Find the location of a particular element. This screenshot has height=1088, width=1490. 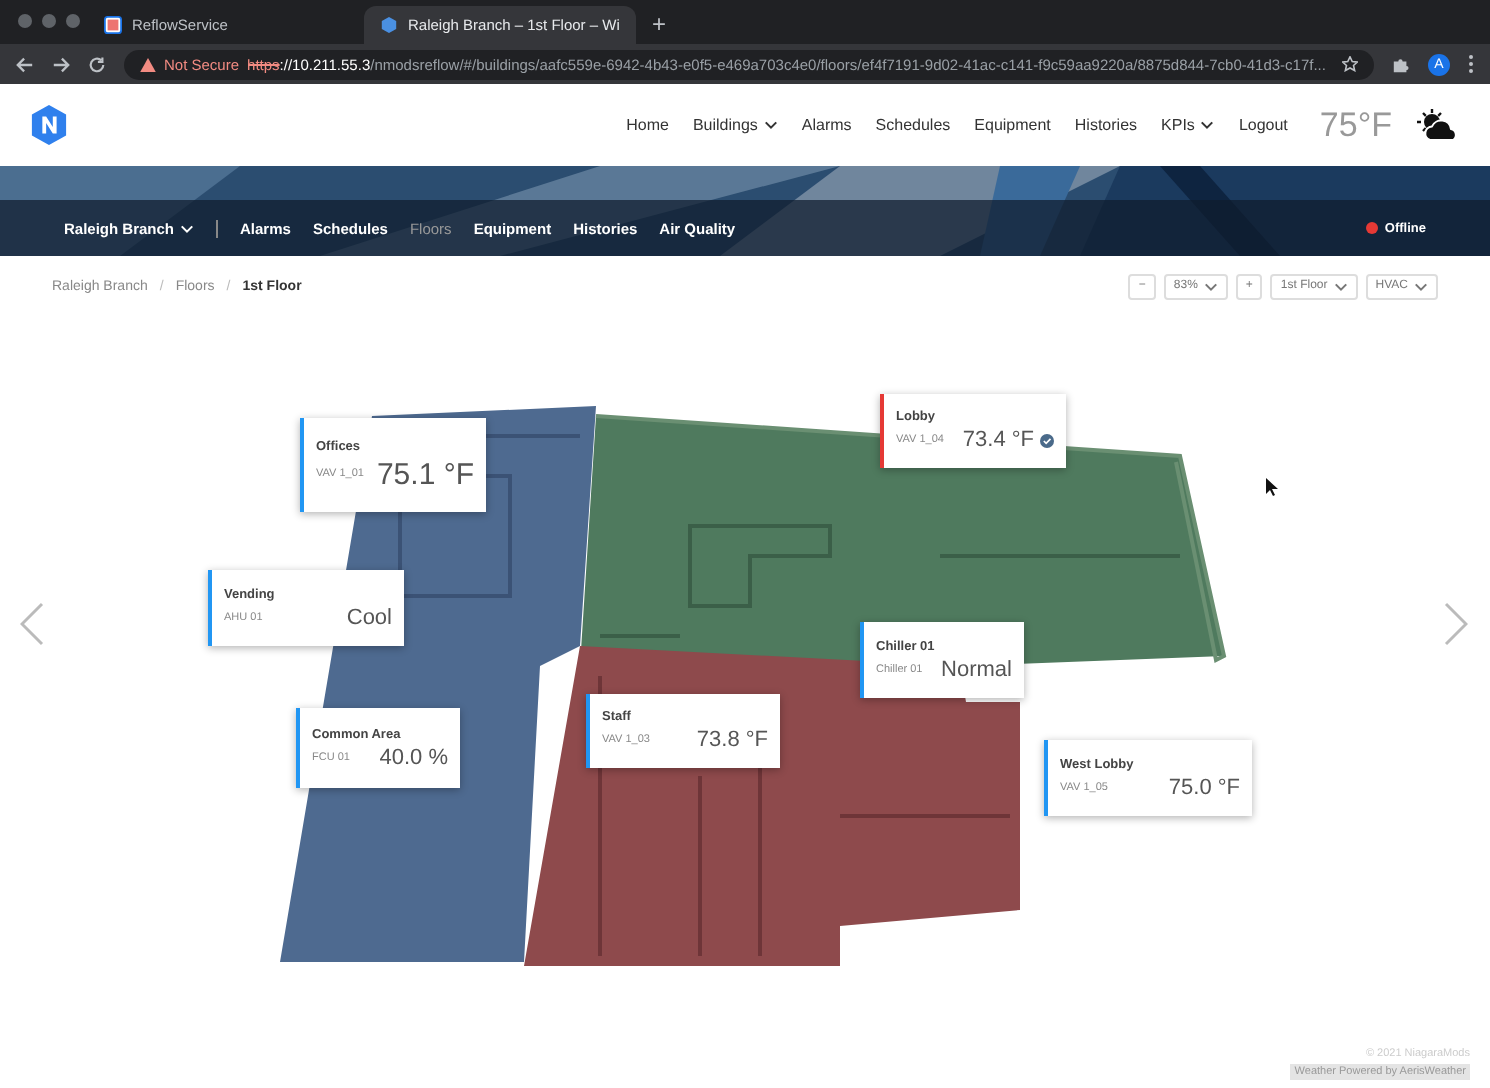

zone-value: 40.0 % is located at coordinates (413, 757).